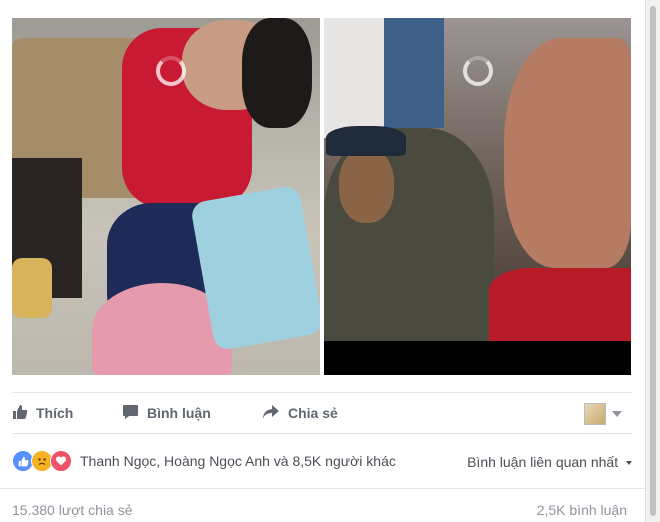 The width and height of the screenshot is (660, 522). Describe the element at coordinates (560, 305) in the screenshot. I see `closeup-red-shirt` at that location.